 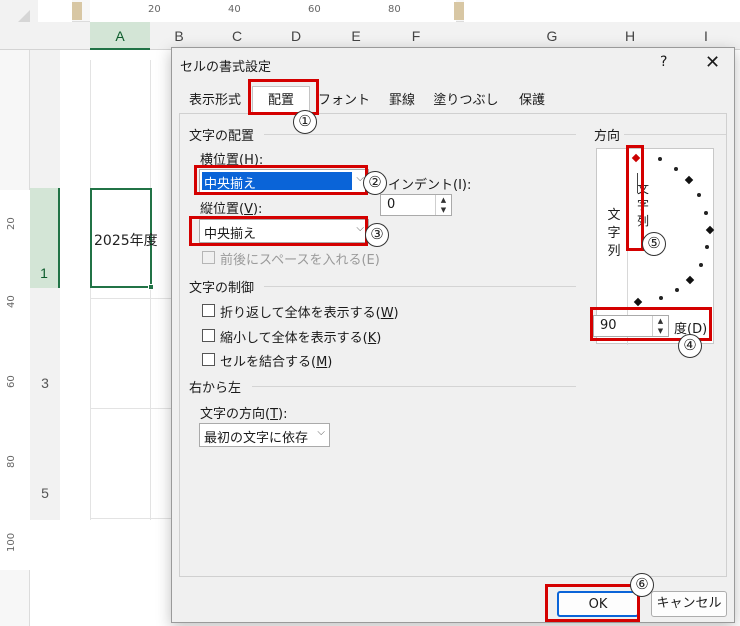 I want to click on cancel-button: キャンセル, so click(x=689, y=604).